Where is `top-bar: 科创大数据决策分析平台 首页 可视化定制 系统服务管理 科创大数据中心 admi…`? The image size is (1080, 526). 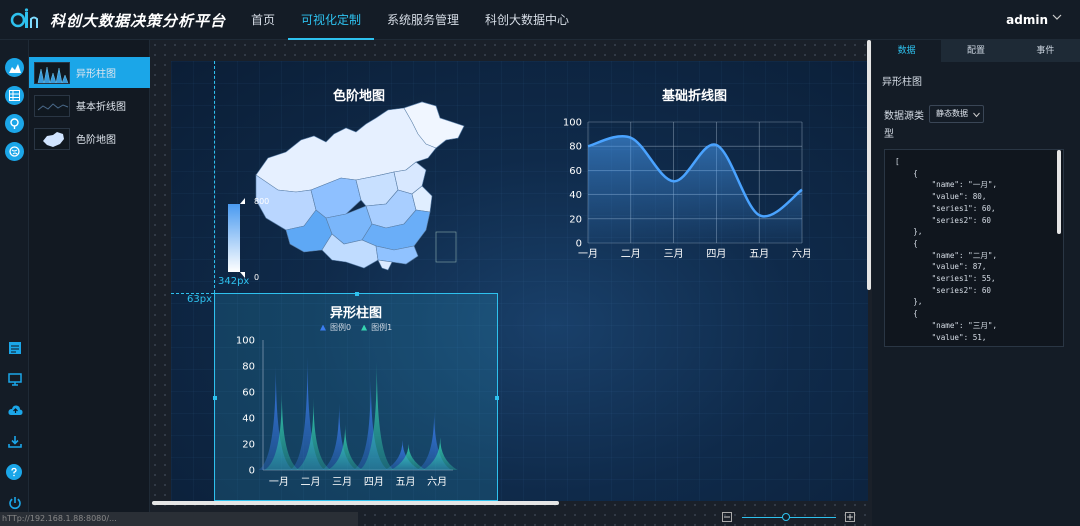 top-bar: 科创大数据决策分析平台 首页 可视化定制 系统服务管理 科创大数据中心 admi… is located at coordinates (540, 20).